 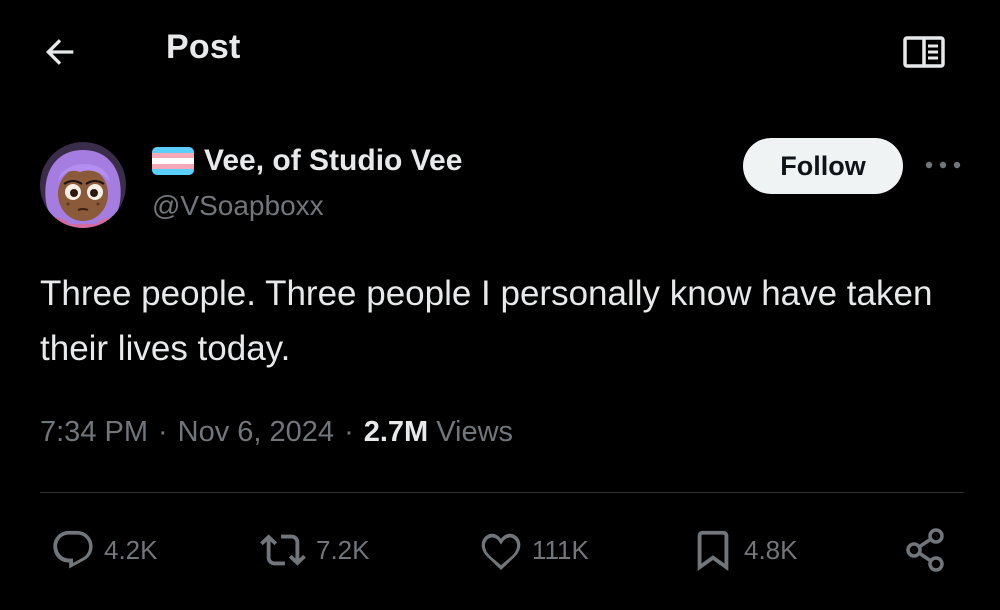 I want to click on follow-button: Follow, so click(x=823, y=166).